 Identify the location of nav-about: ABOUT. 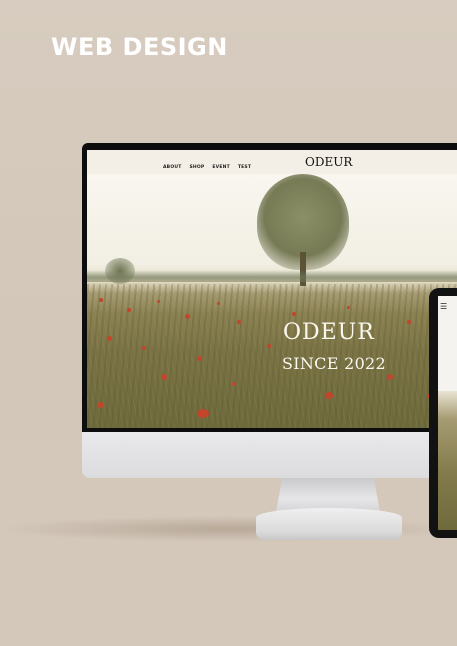
(172, 167).